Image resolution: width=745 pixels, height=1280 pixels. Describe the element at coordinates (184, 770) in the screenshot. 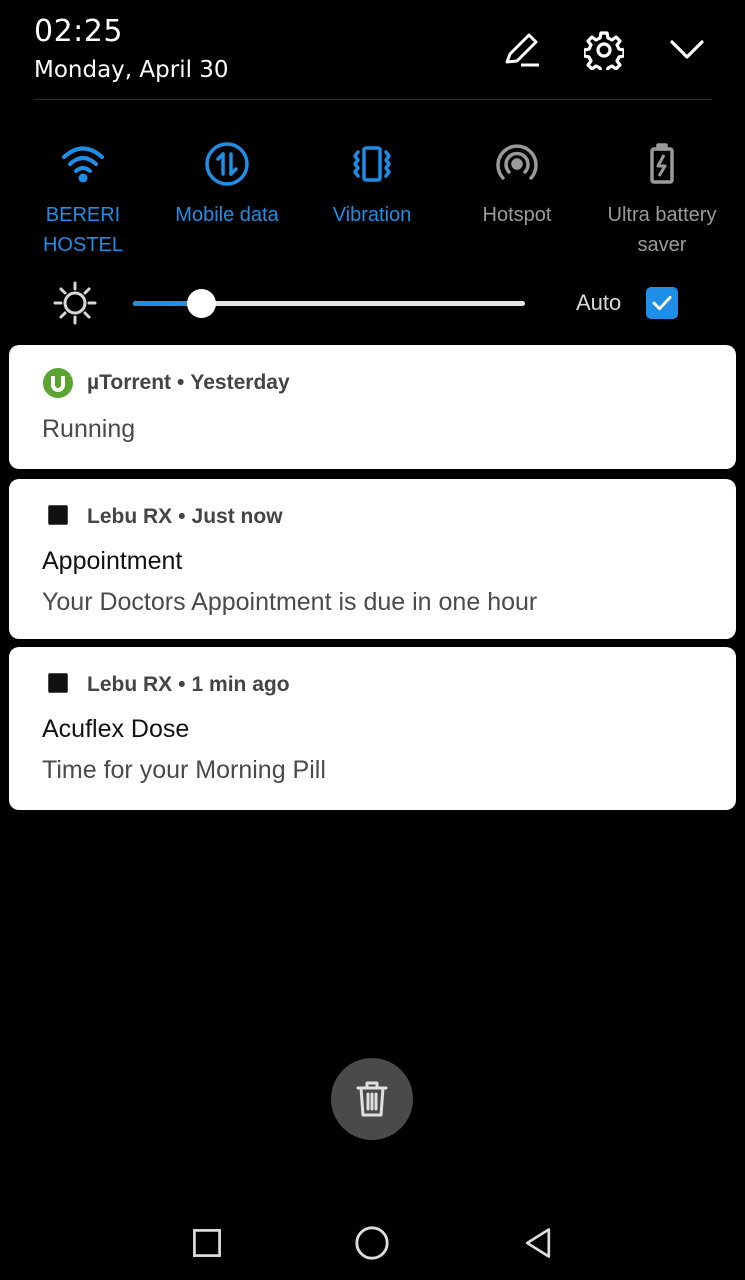

I see `notification-body: Time for your Morning Pill` at that location.